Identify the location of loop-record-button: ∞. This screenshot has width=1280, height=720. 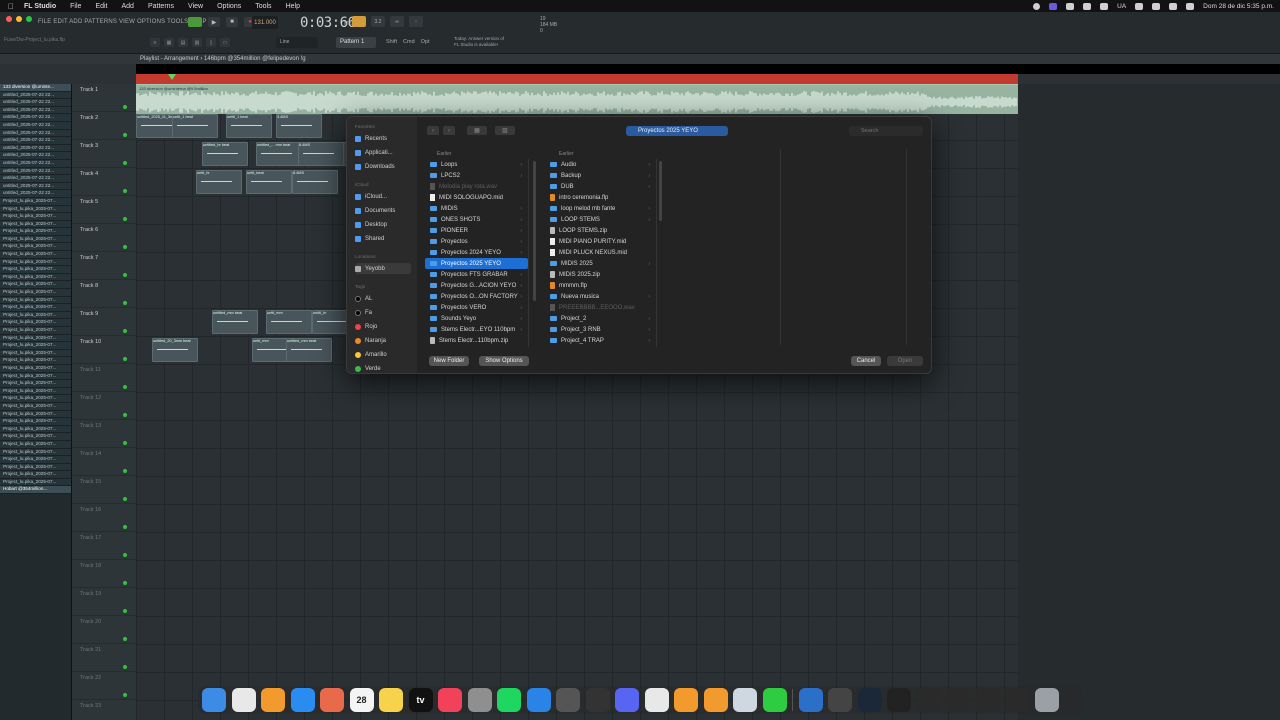
(397, 21).